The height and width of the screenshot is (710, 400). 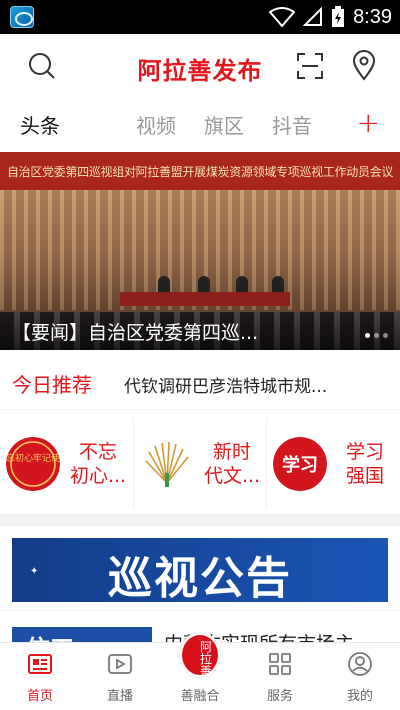 What do you see at coordinates (22, 17) in the screenshot?
I see `app-notification-icon` at bounding box center [22, 17].